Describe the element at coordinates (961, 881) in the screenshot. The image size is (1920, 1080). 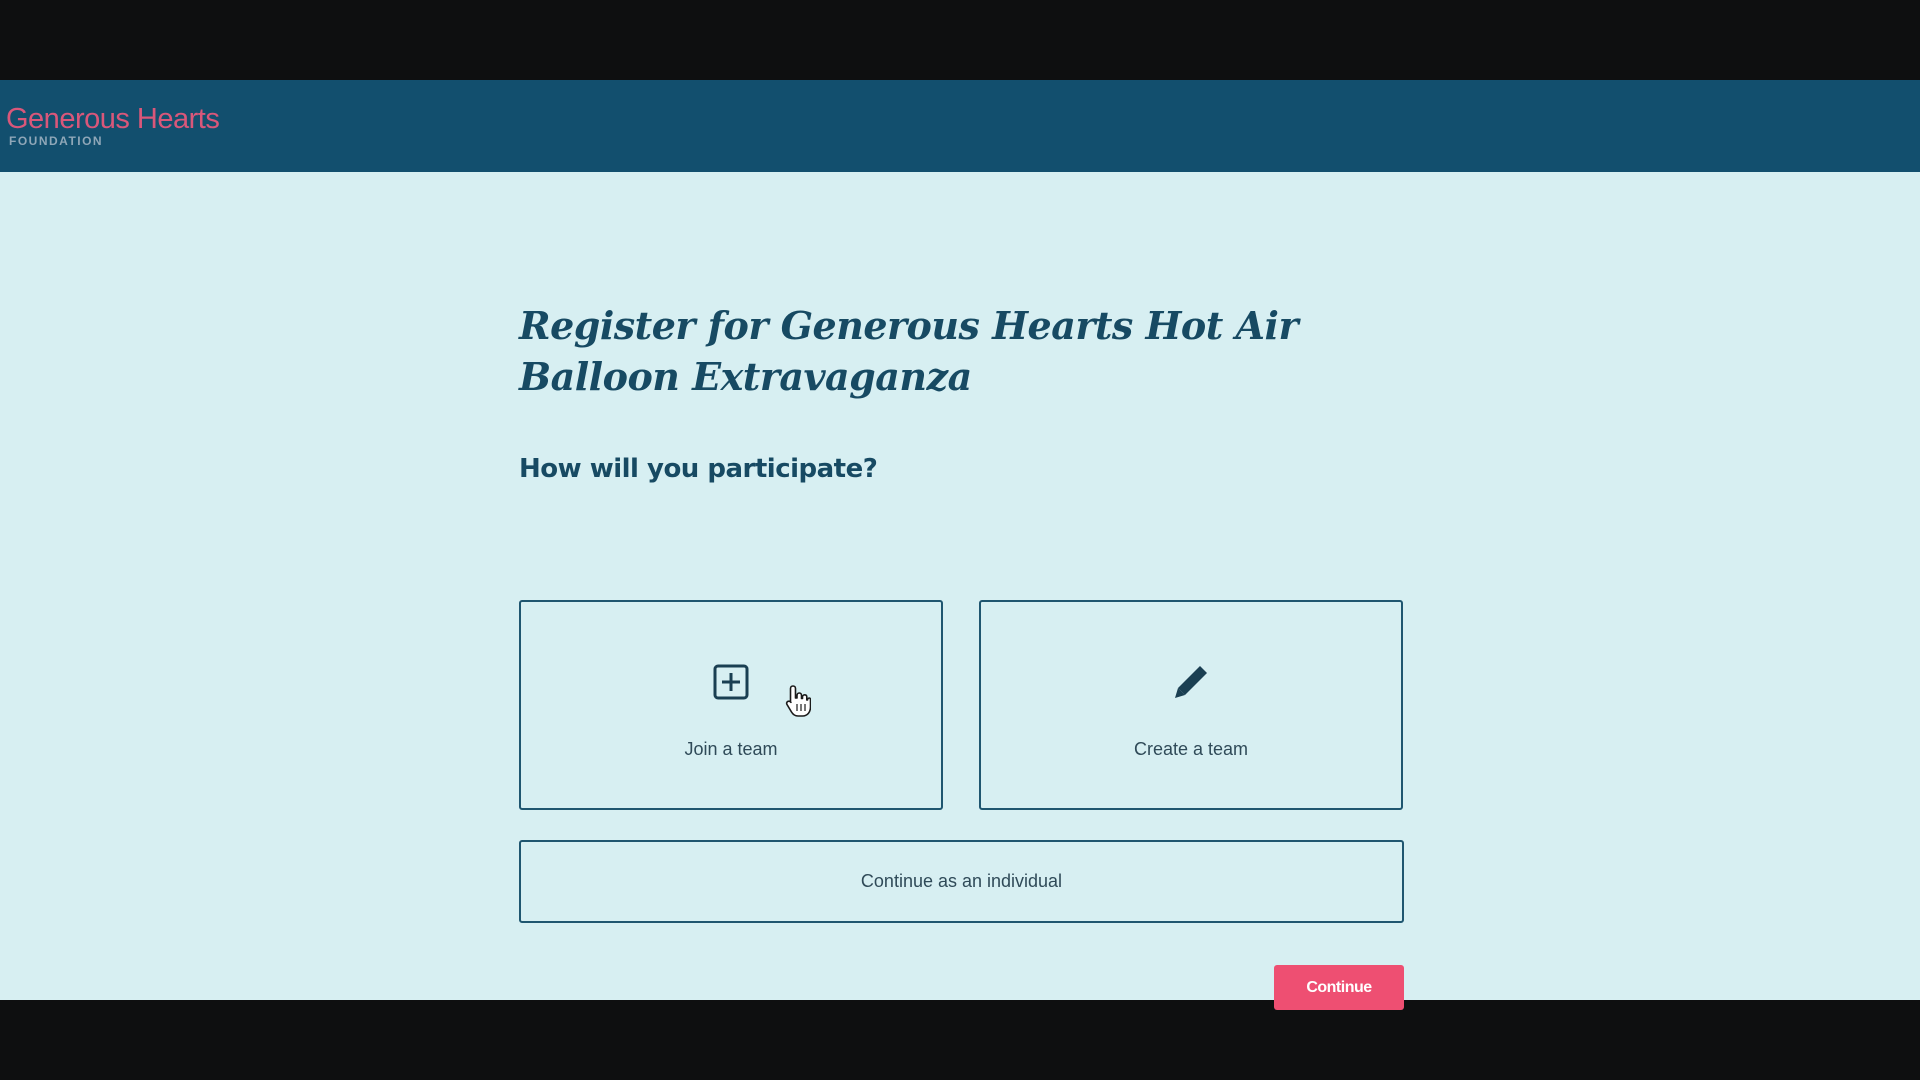
I see `continue-individual-button: Continue as an individual` at that location.